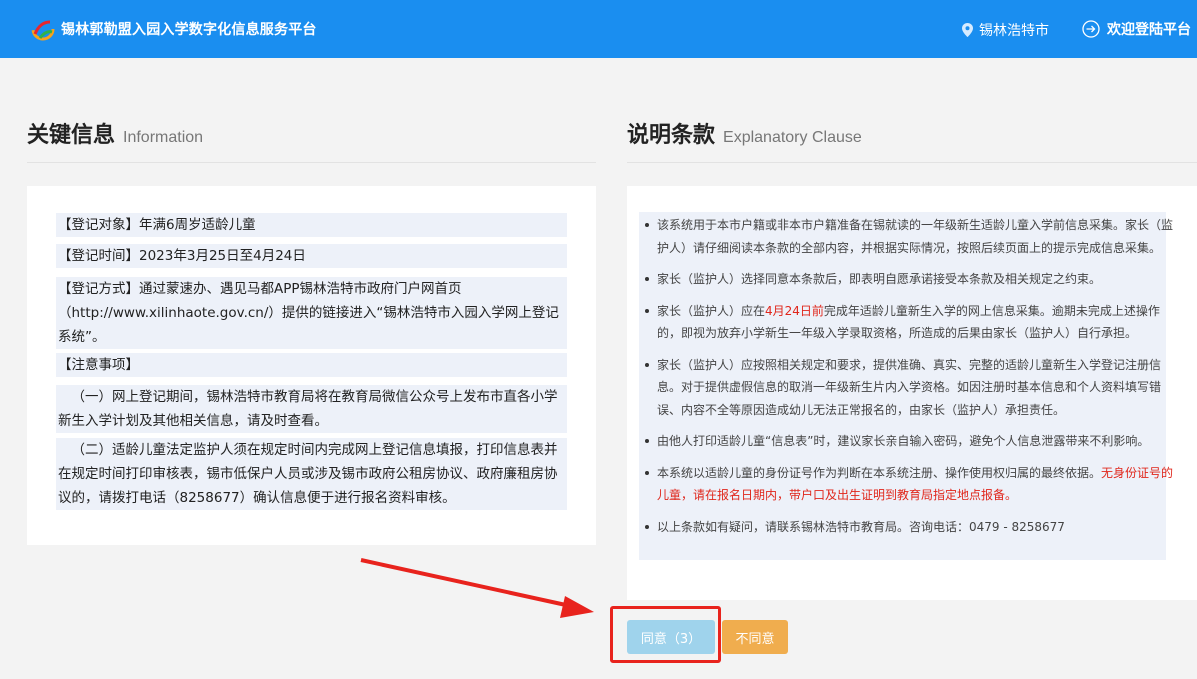 This screenshot has height=679, width=1197. I want to click on annotation-arrow-icon, so click(477, 588).